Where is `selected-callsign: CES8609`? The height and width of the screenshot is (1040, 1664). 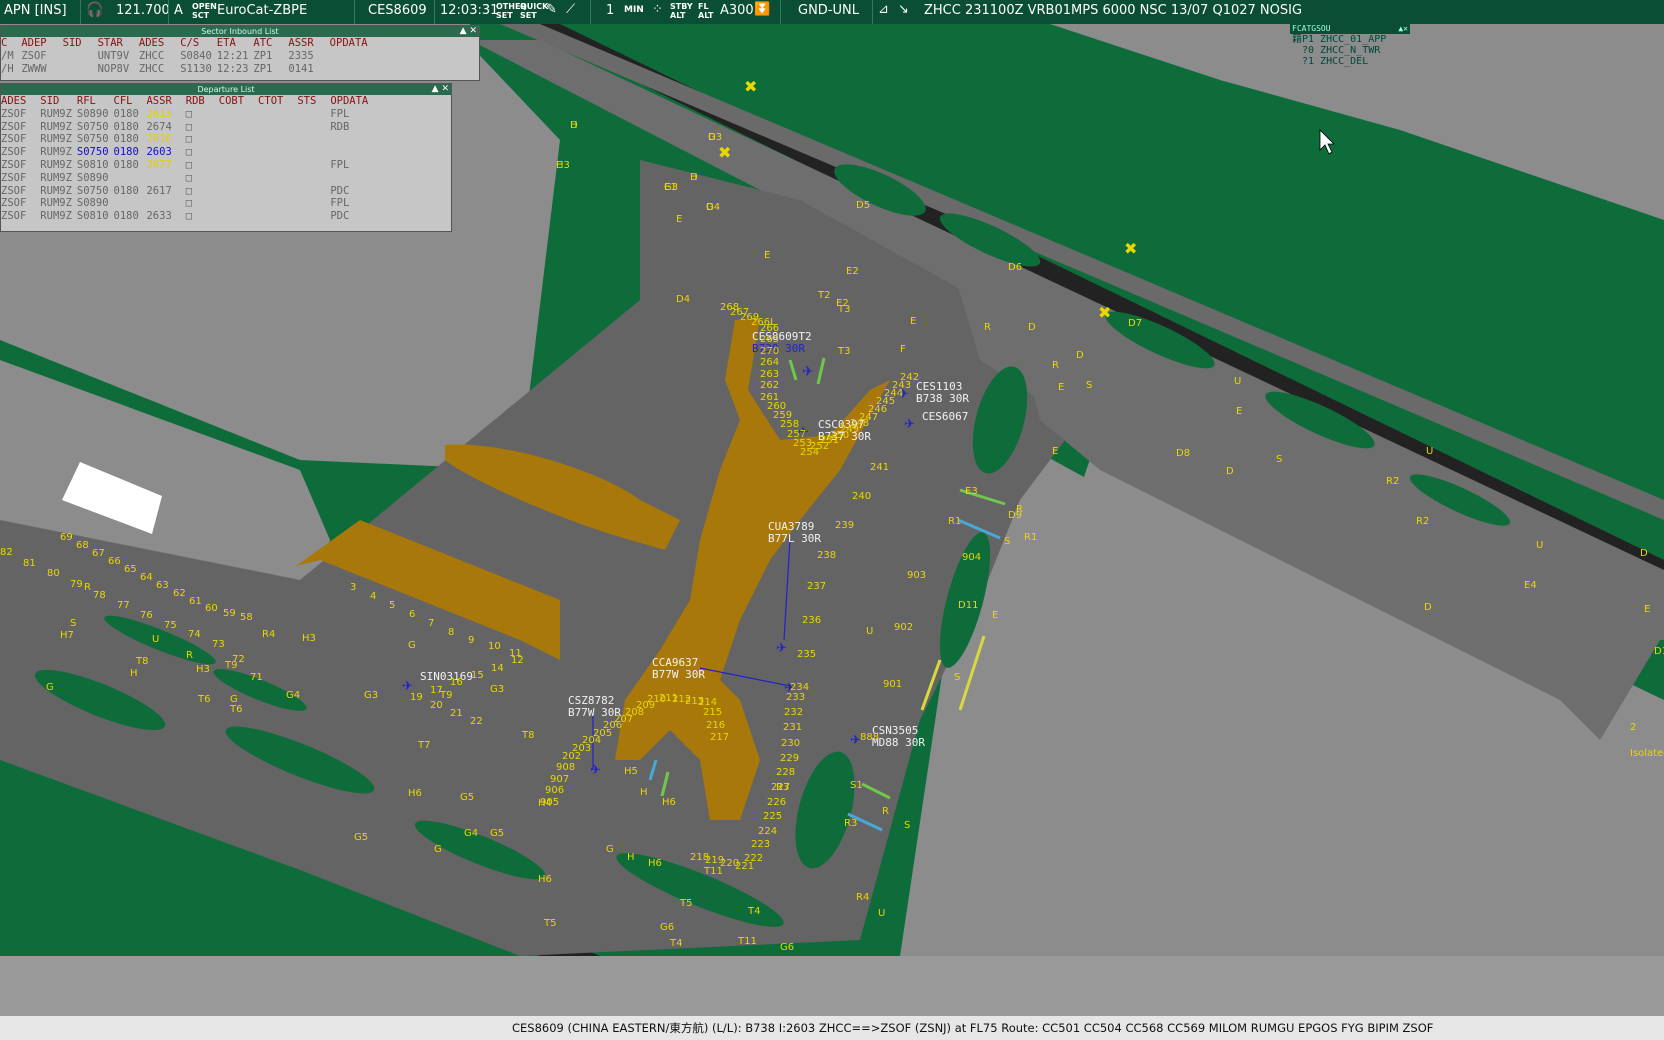
selected-callsign: CES8609 is located at coordinates (397, 10).